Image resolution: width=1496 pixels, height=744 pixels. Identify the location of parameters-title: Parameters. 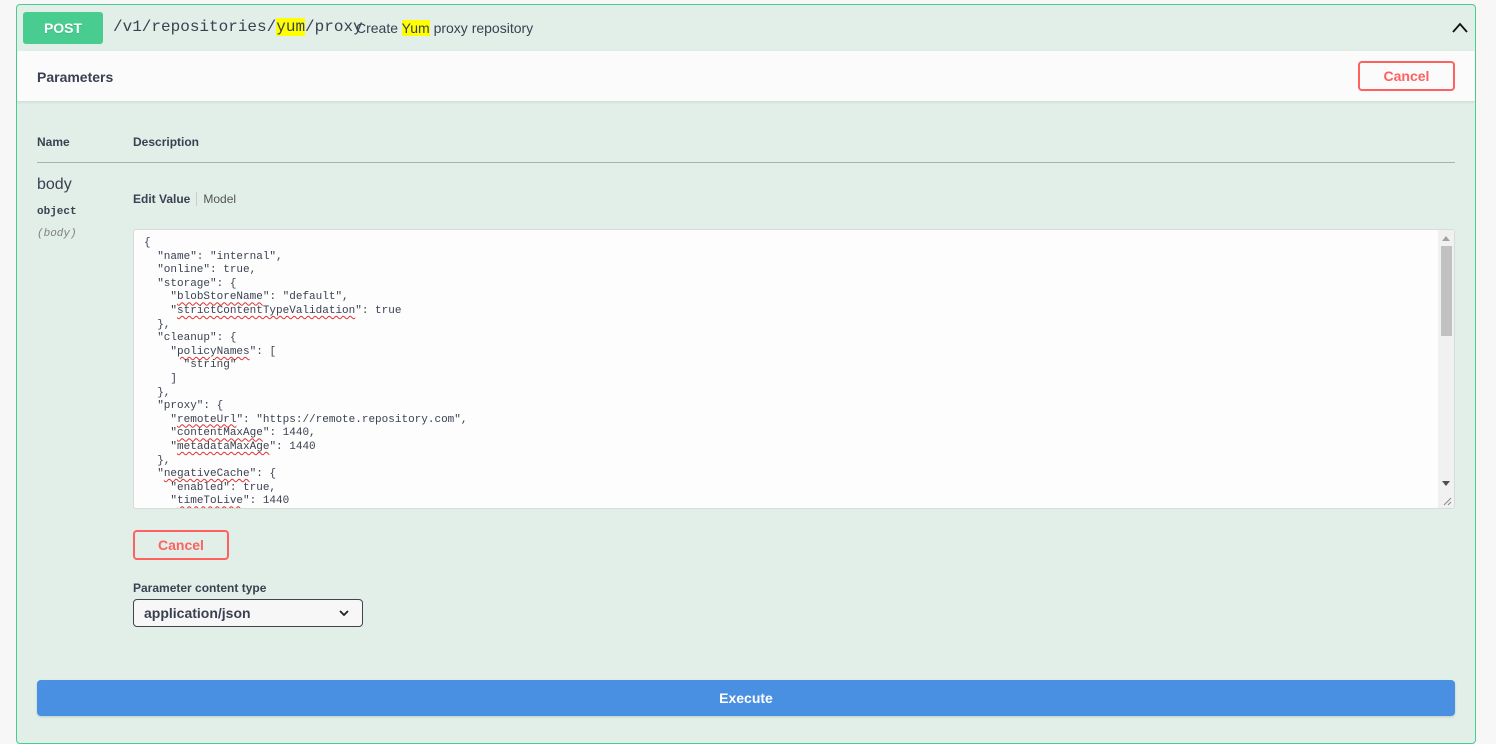
(75, 77).